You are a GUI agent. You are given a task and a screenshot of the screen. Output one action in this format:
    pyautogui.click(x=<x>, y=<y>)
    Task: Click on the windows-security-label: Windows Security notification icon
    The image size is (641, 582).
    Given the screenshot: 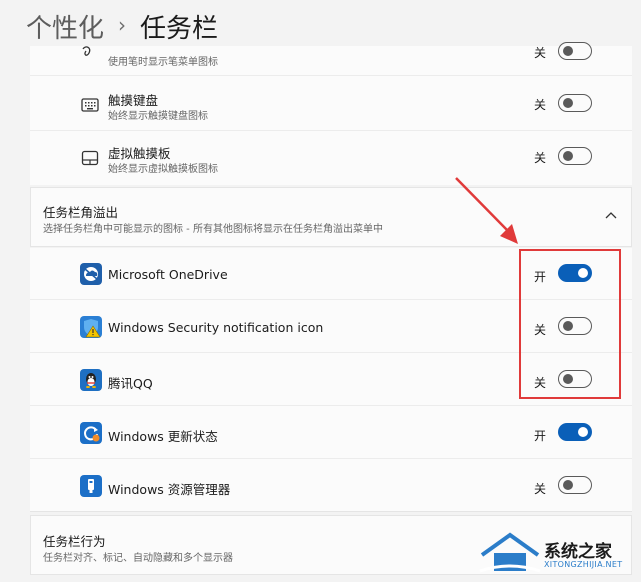 What is the action you would take?
    pyautogui.click(x=216, y=327)
    